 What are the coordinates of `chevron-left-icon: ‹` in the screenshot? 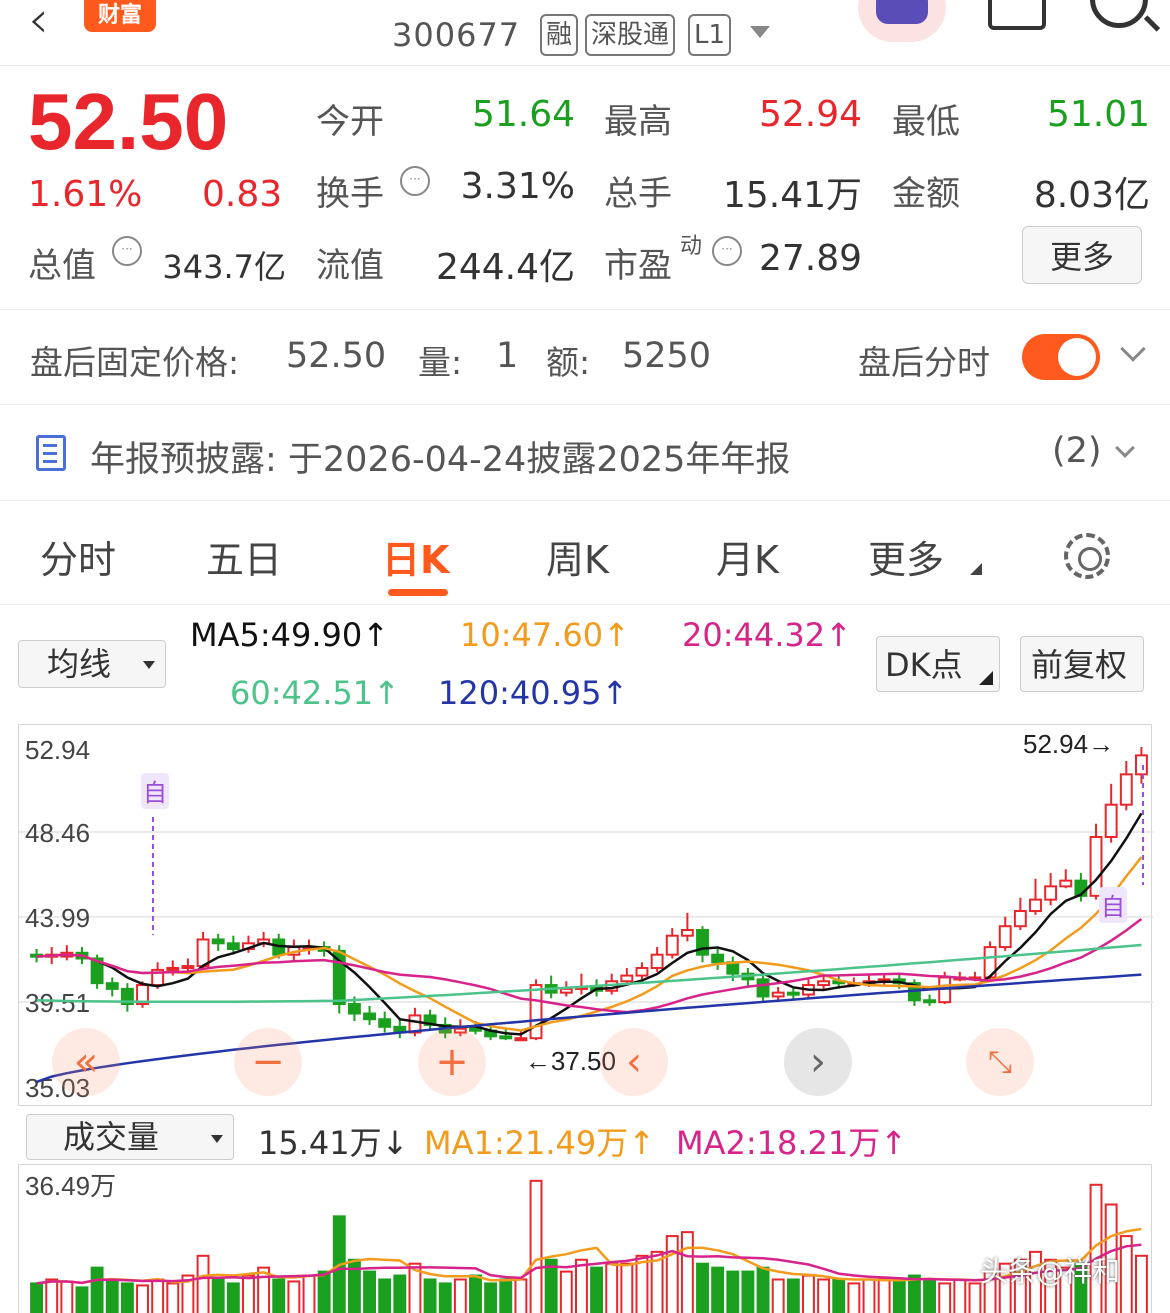 It's located at (634, 1062).